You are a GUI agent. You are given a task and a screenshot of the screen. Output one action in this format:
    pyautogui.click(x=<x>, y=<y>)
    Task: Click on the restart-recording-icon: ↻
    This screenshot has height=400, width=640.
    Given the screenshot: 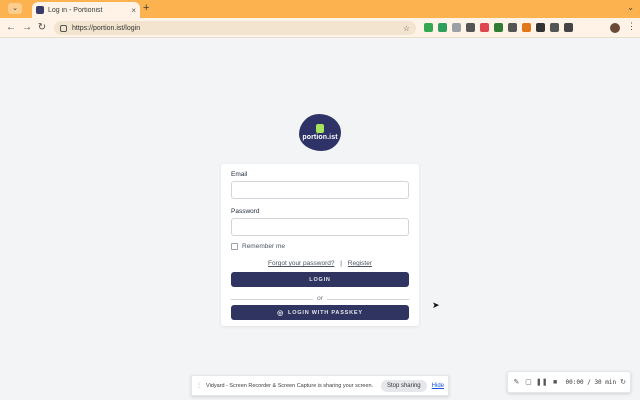 What is the action you would take?
    pyautogui.click(x=623, y=382)
    